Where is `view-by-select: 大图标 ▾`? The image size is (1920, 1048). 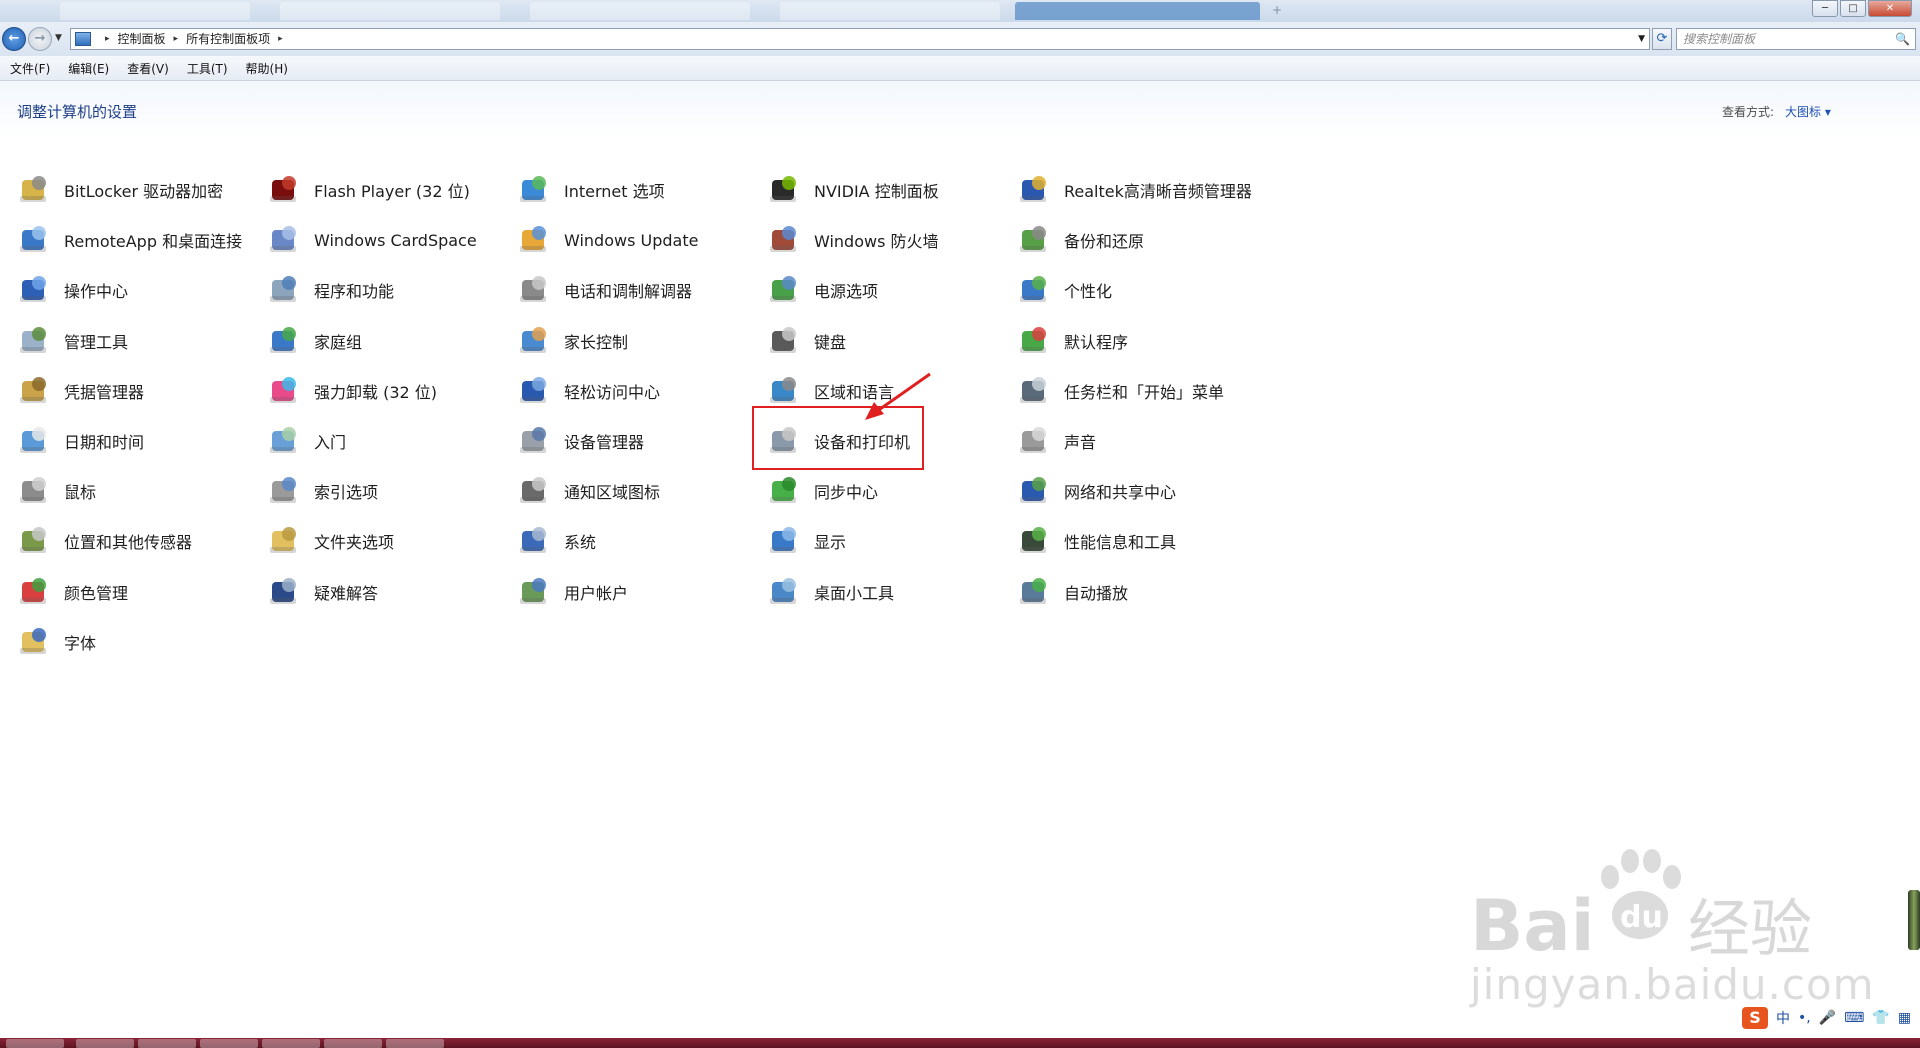
view-by-select: 大图标 ▾ is located at coordinates (1808, 111).